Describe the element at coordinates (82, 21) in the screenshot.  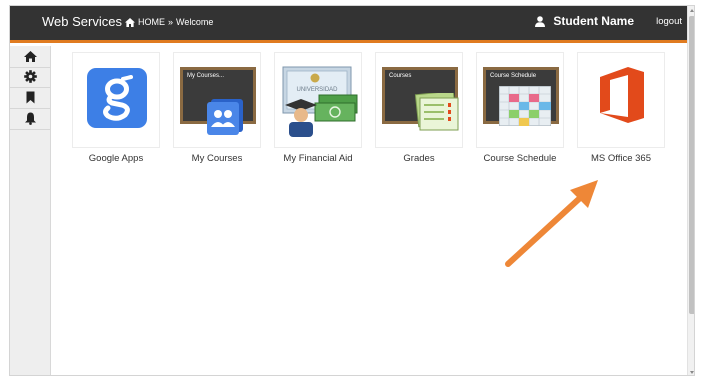
I see `brand-title: Web Services` at that location.